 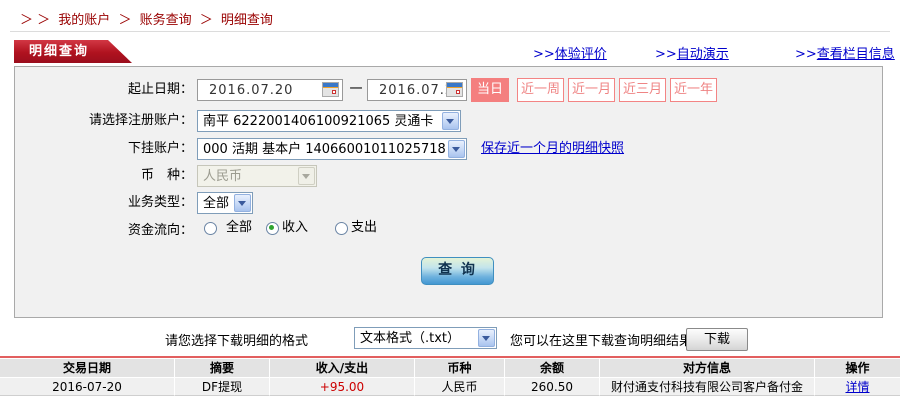 I want to click on date-range-label: 起止日期：, so click(x=160, y=89).